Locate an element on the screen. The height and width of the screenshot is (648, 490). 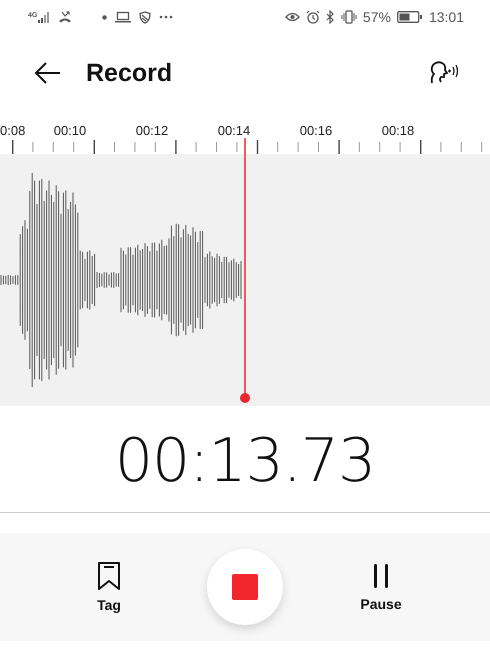
signal-icon is located at coordinates (44, 17).